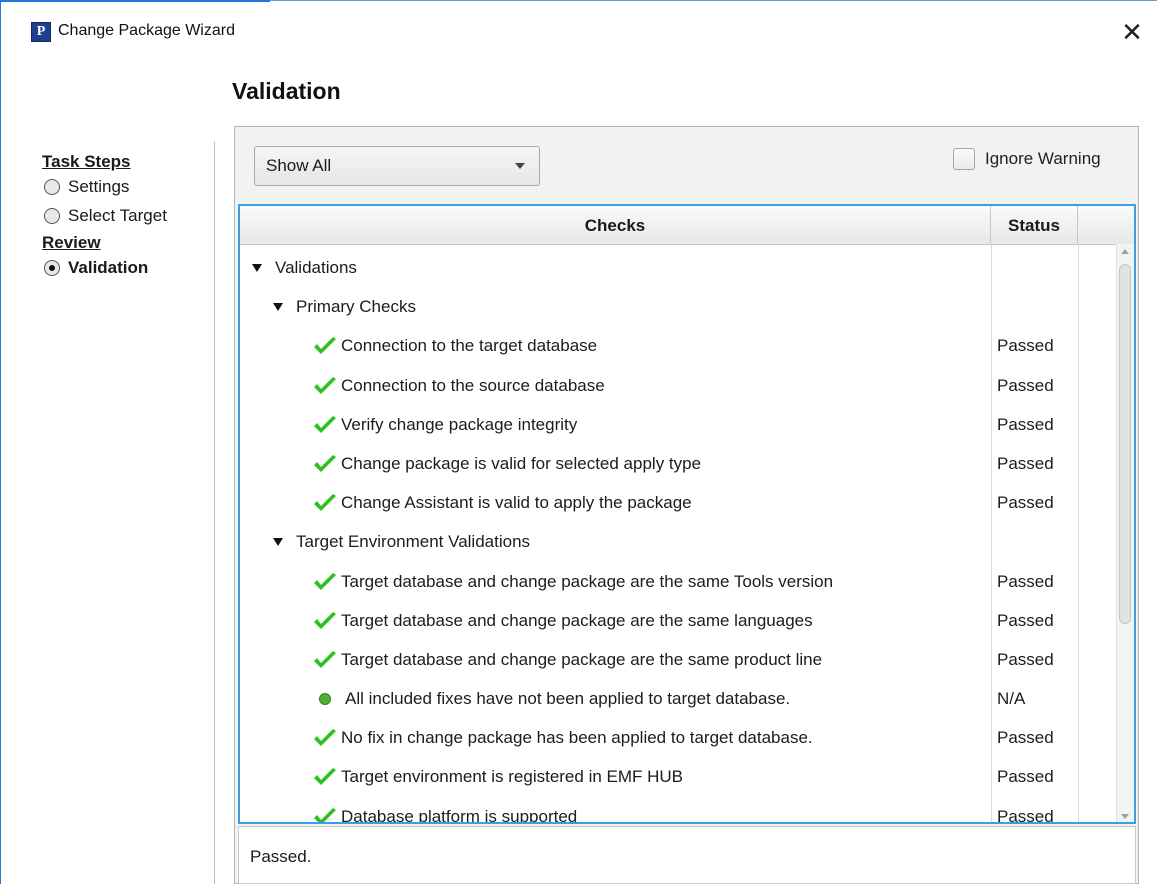  I want to click on vertical-scrollbar, so click(1125, 533).